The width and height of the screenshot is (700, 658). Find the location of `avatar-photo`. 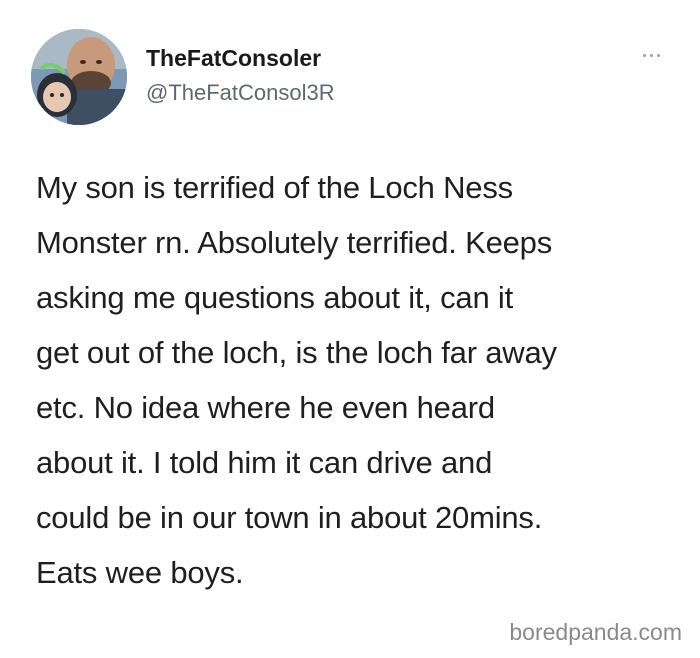

avatar-photo is located at coordinates (79, 77).